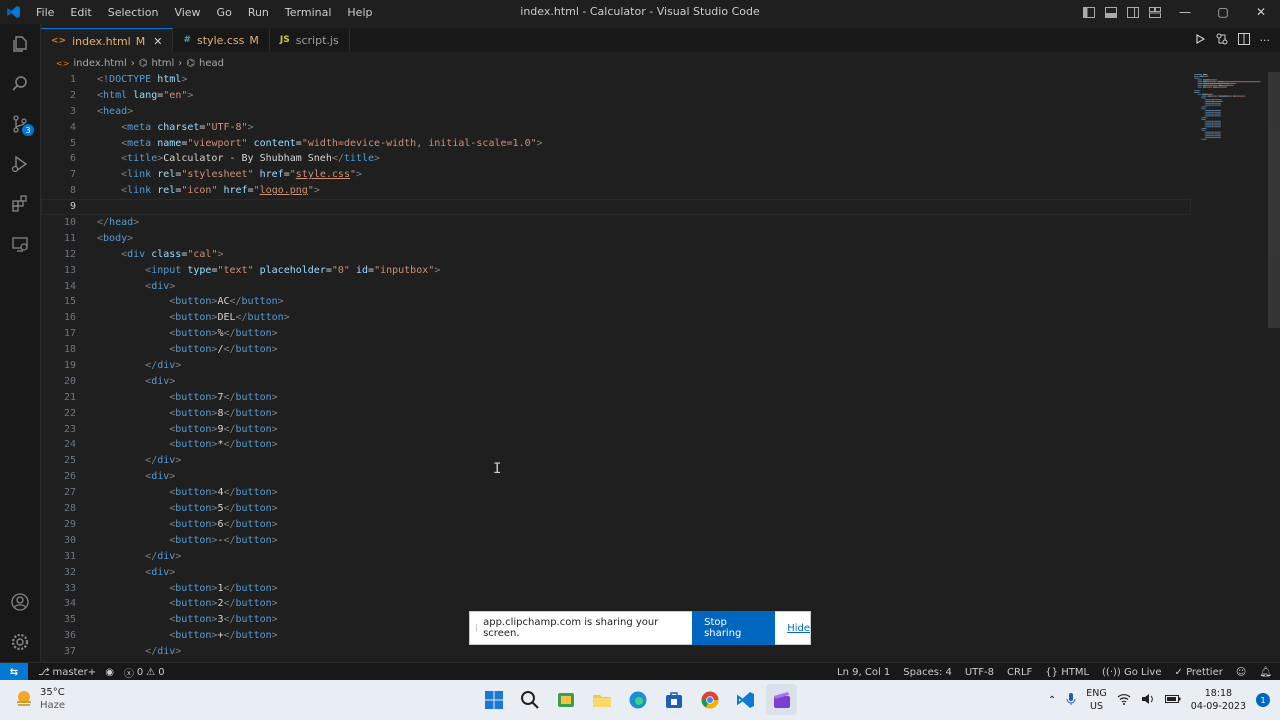  Describe the element at coordinates (80, 12) in the screenshot. I see `menu-edit: Edit` at that location.